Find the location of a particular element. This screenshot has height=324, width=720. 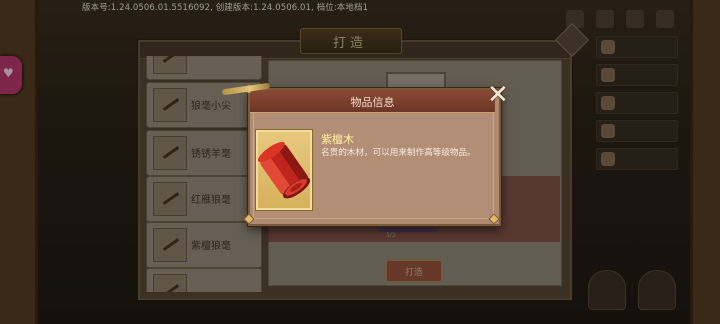

item-icon-frame is located at coordinates (284, 170).